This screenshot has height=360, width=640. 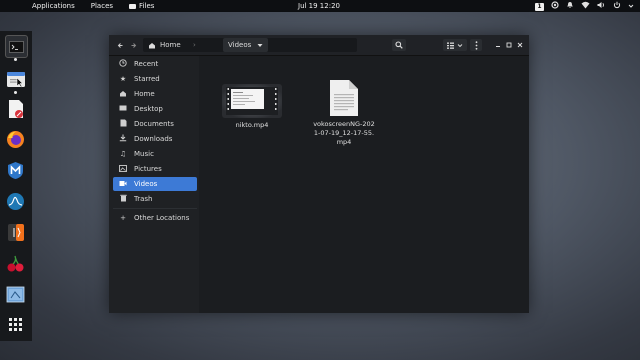 I want to click on file-item-video: nikto.mp4, so click(x=252, y=107).